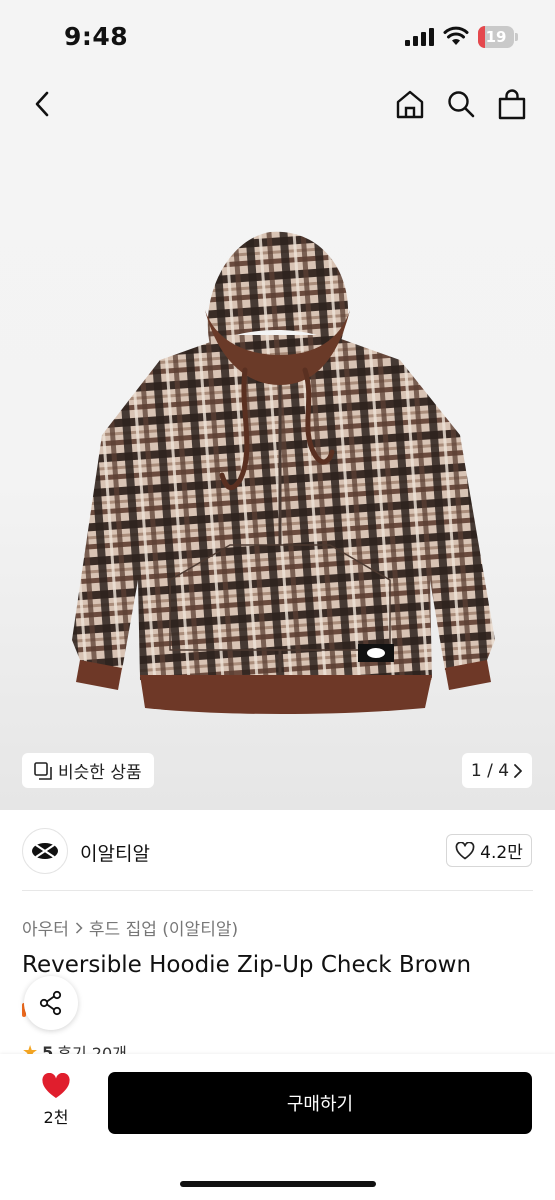 This screenshot has width=555, height=1200. I want to click on divider, so click(277, 890).